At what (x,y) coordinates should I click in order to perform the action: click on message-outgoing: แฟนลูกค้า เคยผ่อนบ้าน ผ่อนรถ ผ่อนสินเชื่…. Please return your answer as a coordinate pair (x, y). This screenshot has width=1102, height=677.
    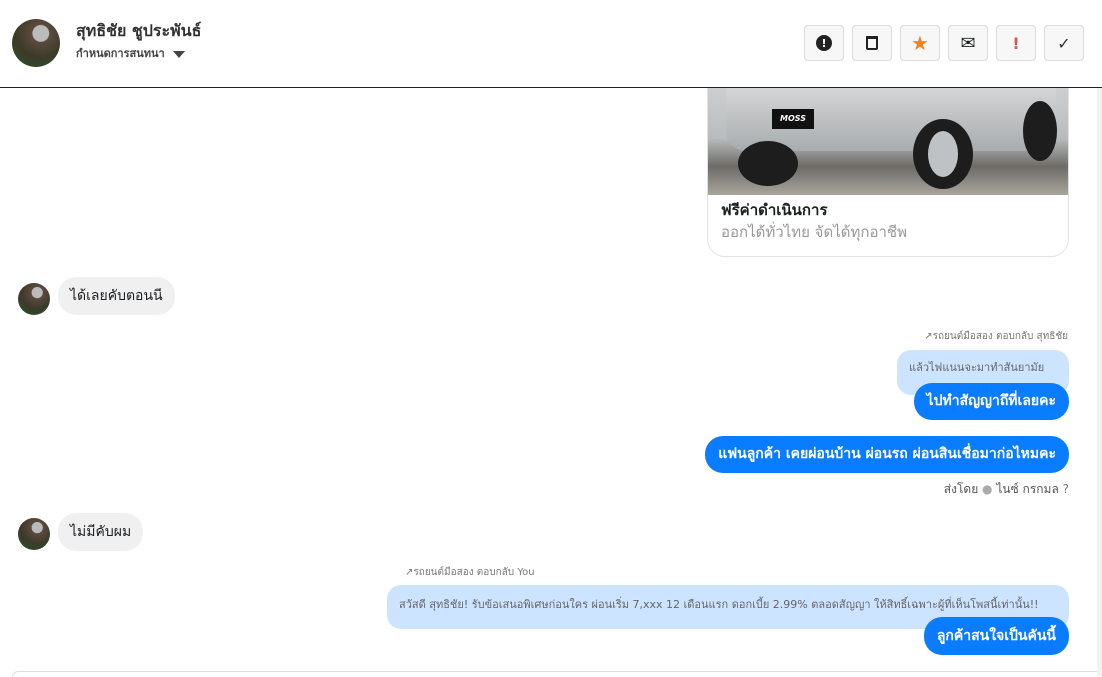
    Looking at the image, I should click on (887, 454).